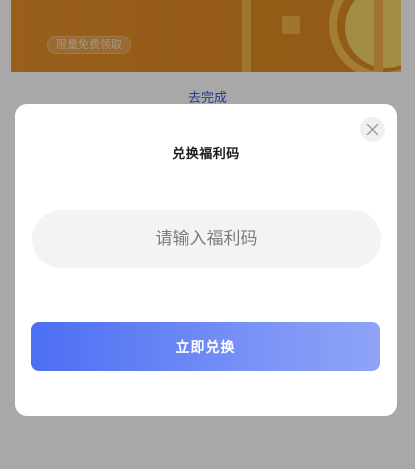 Image resolution: width=415 pixels, height=469 pixels. What do you see at coordinates (205, 346) in the screenshot?
I see `redeem-now-button: 立即兑换` at bounding box center [205, 346].